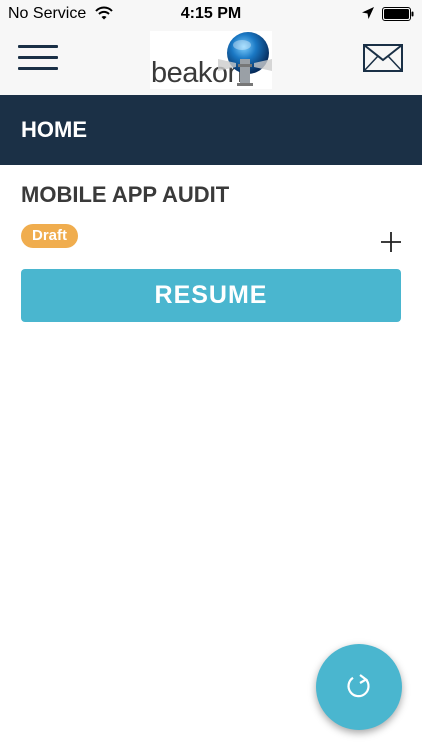 The width and height of the screenshot is (422, 750). I want to click on refresh-icon, so click(358, 686).